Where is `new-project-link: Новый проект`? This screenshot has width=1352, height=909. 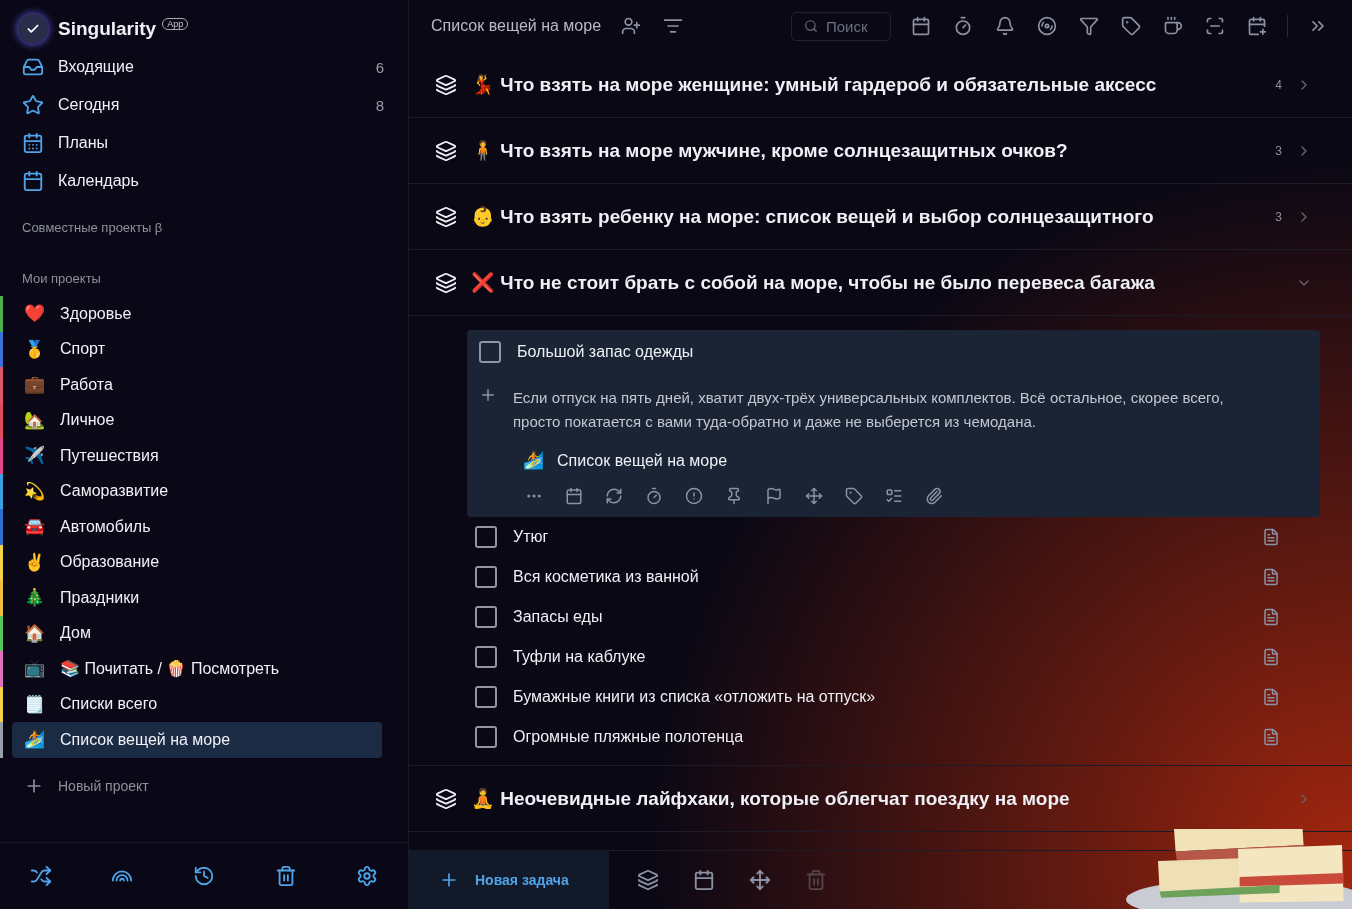
new-project-link: Новый проект is located at coordinates (103, 785).